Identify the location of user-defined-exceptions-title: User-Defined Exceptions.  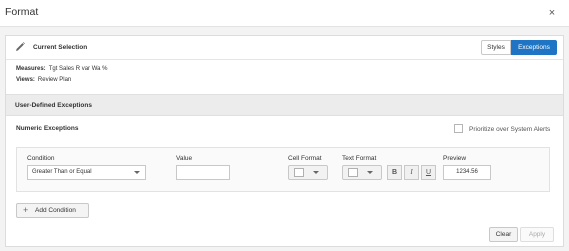
(53, 105).